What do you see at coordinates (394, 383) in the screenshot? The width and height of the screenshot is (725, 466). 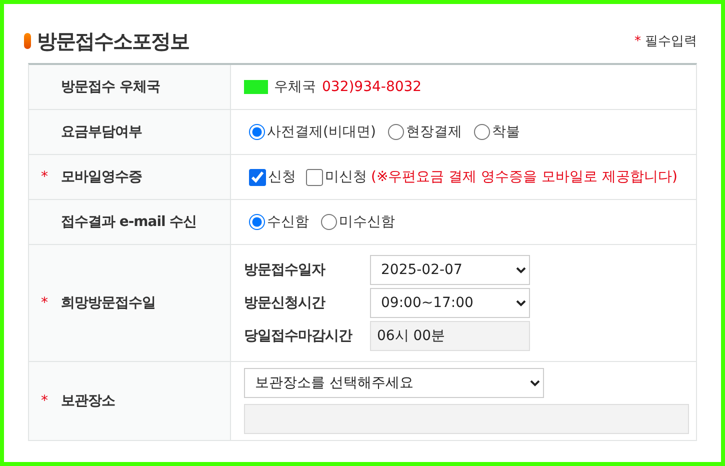 I see `storage-select: 보관장소를 선택해주세요` at bounding box center [394, 383].